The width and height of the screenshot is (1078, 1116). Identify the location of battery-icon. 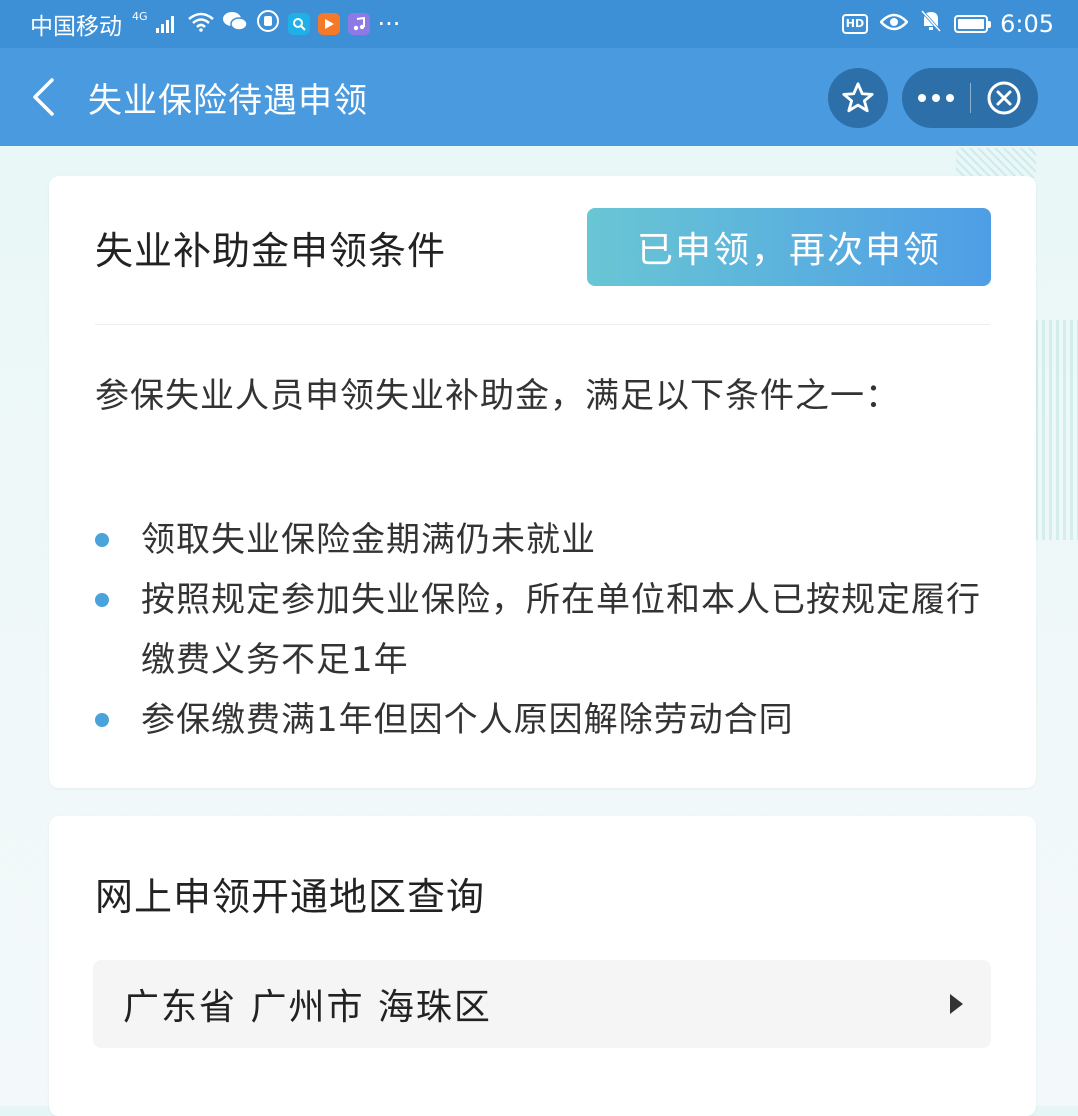
(973, 24).